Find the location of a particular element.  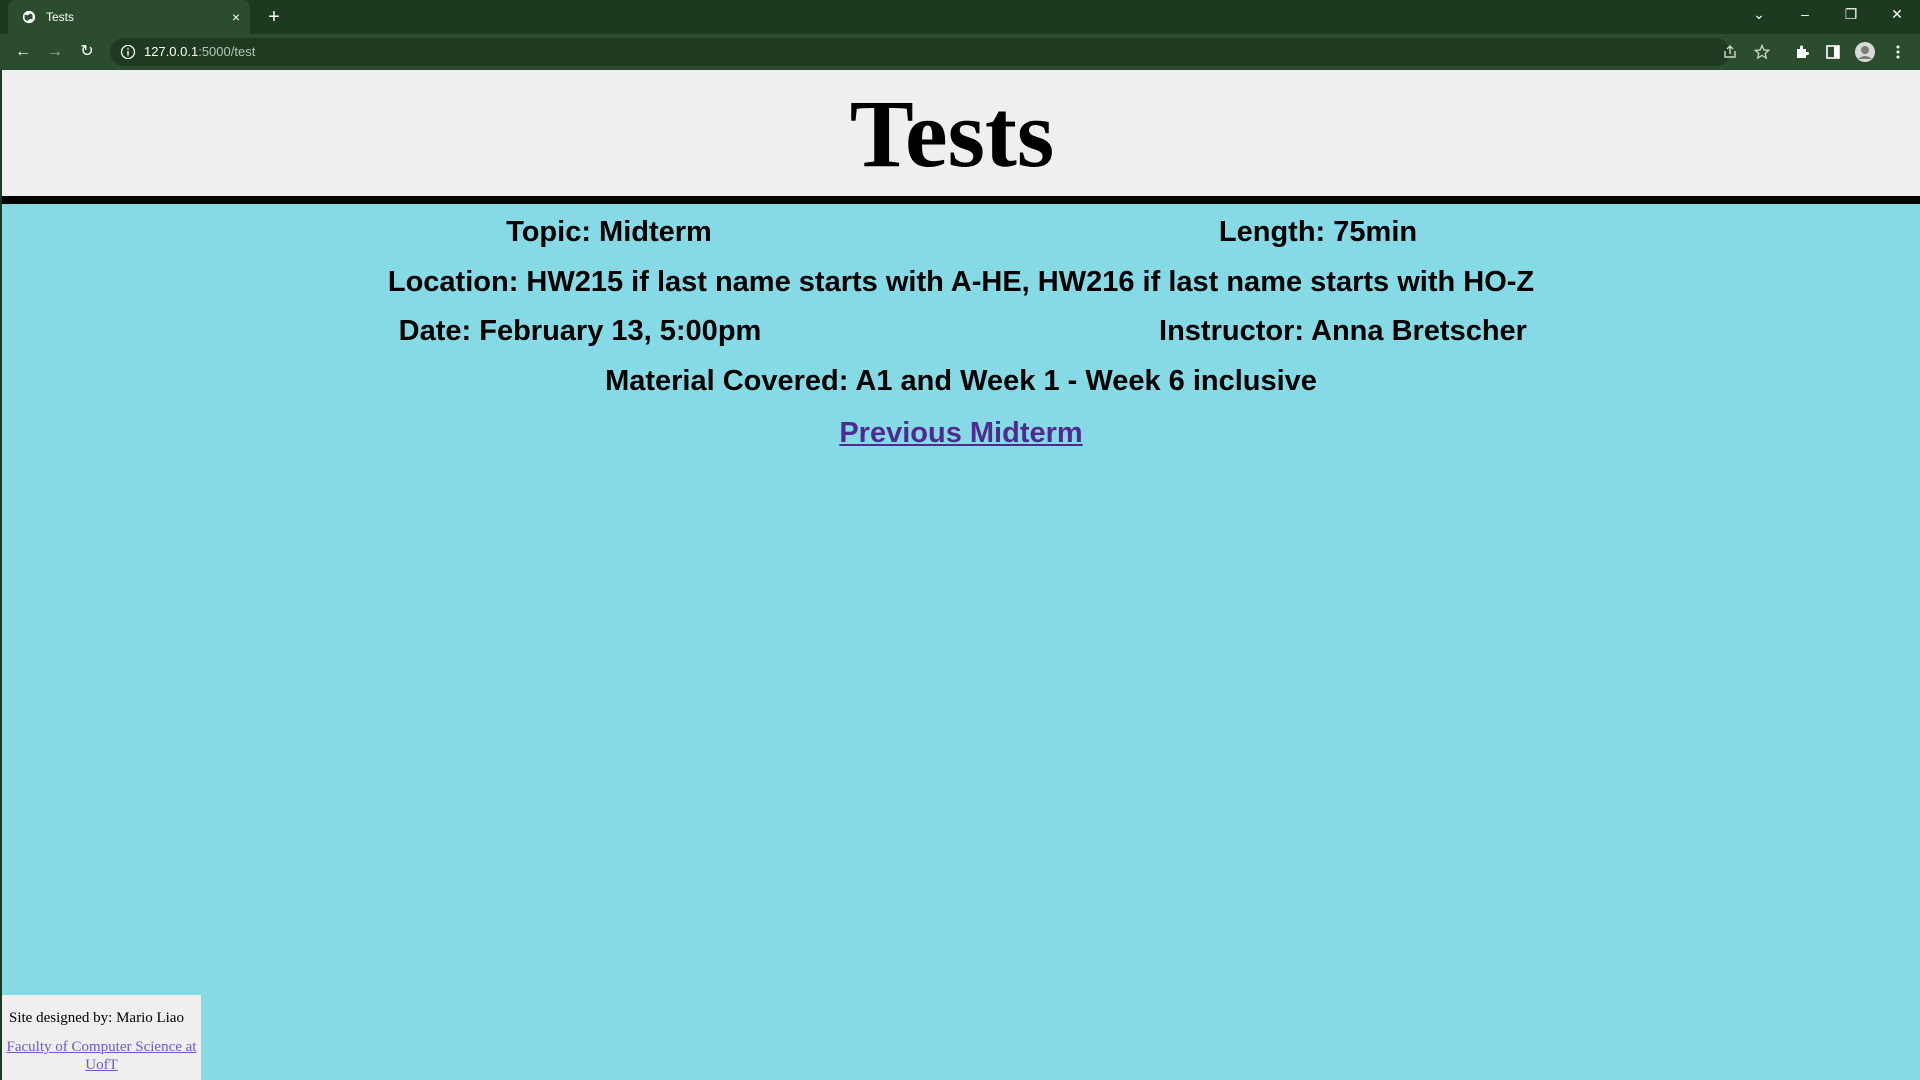

info-icon is located at coordinates (128, 52).